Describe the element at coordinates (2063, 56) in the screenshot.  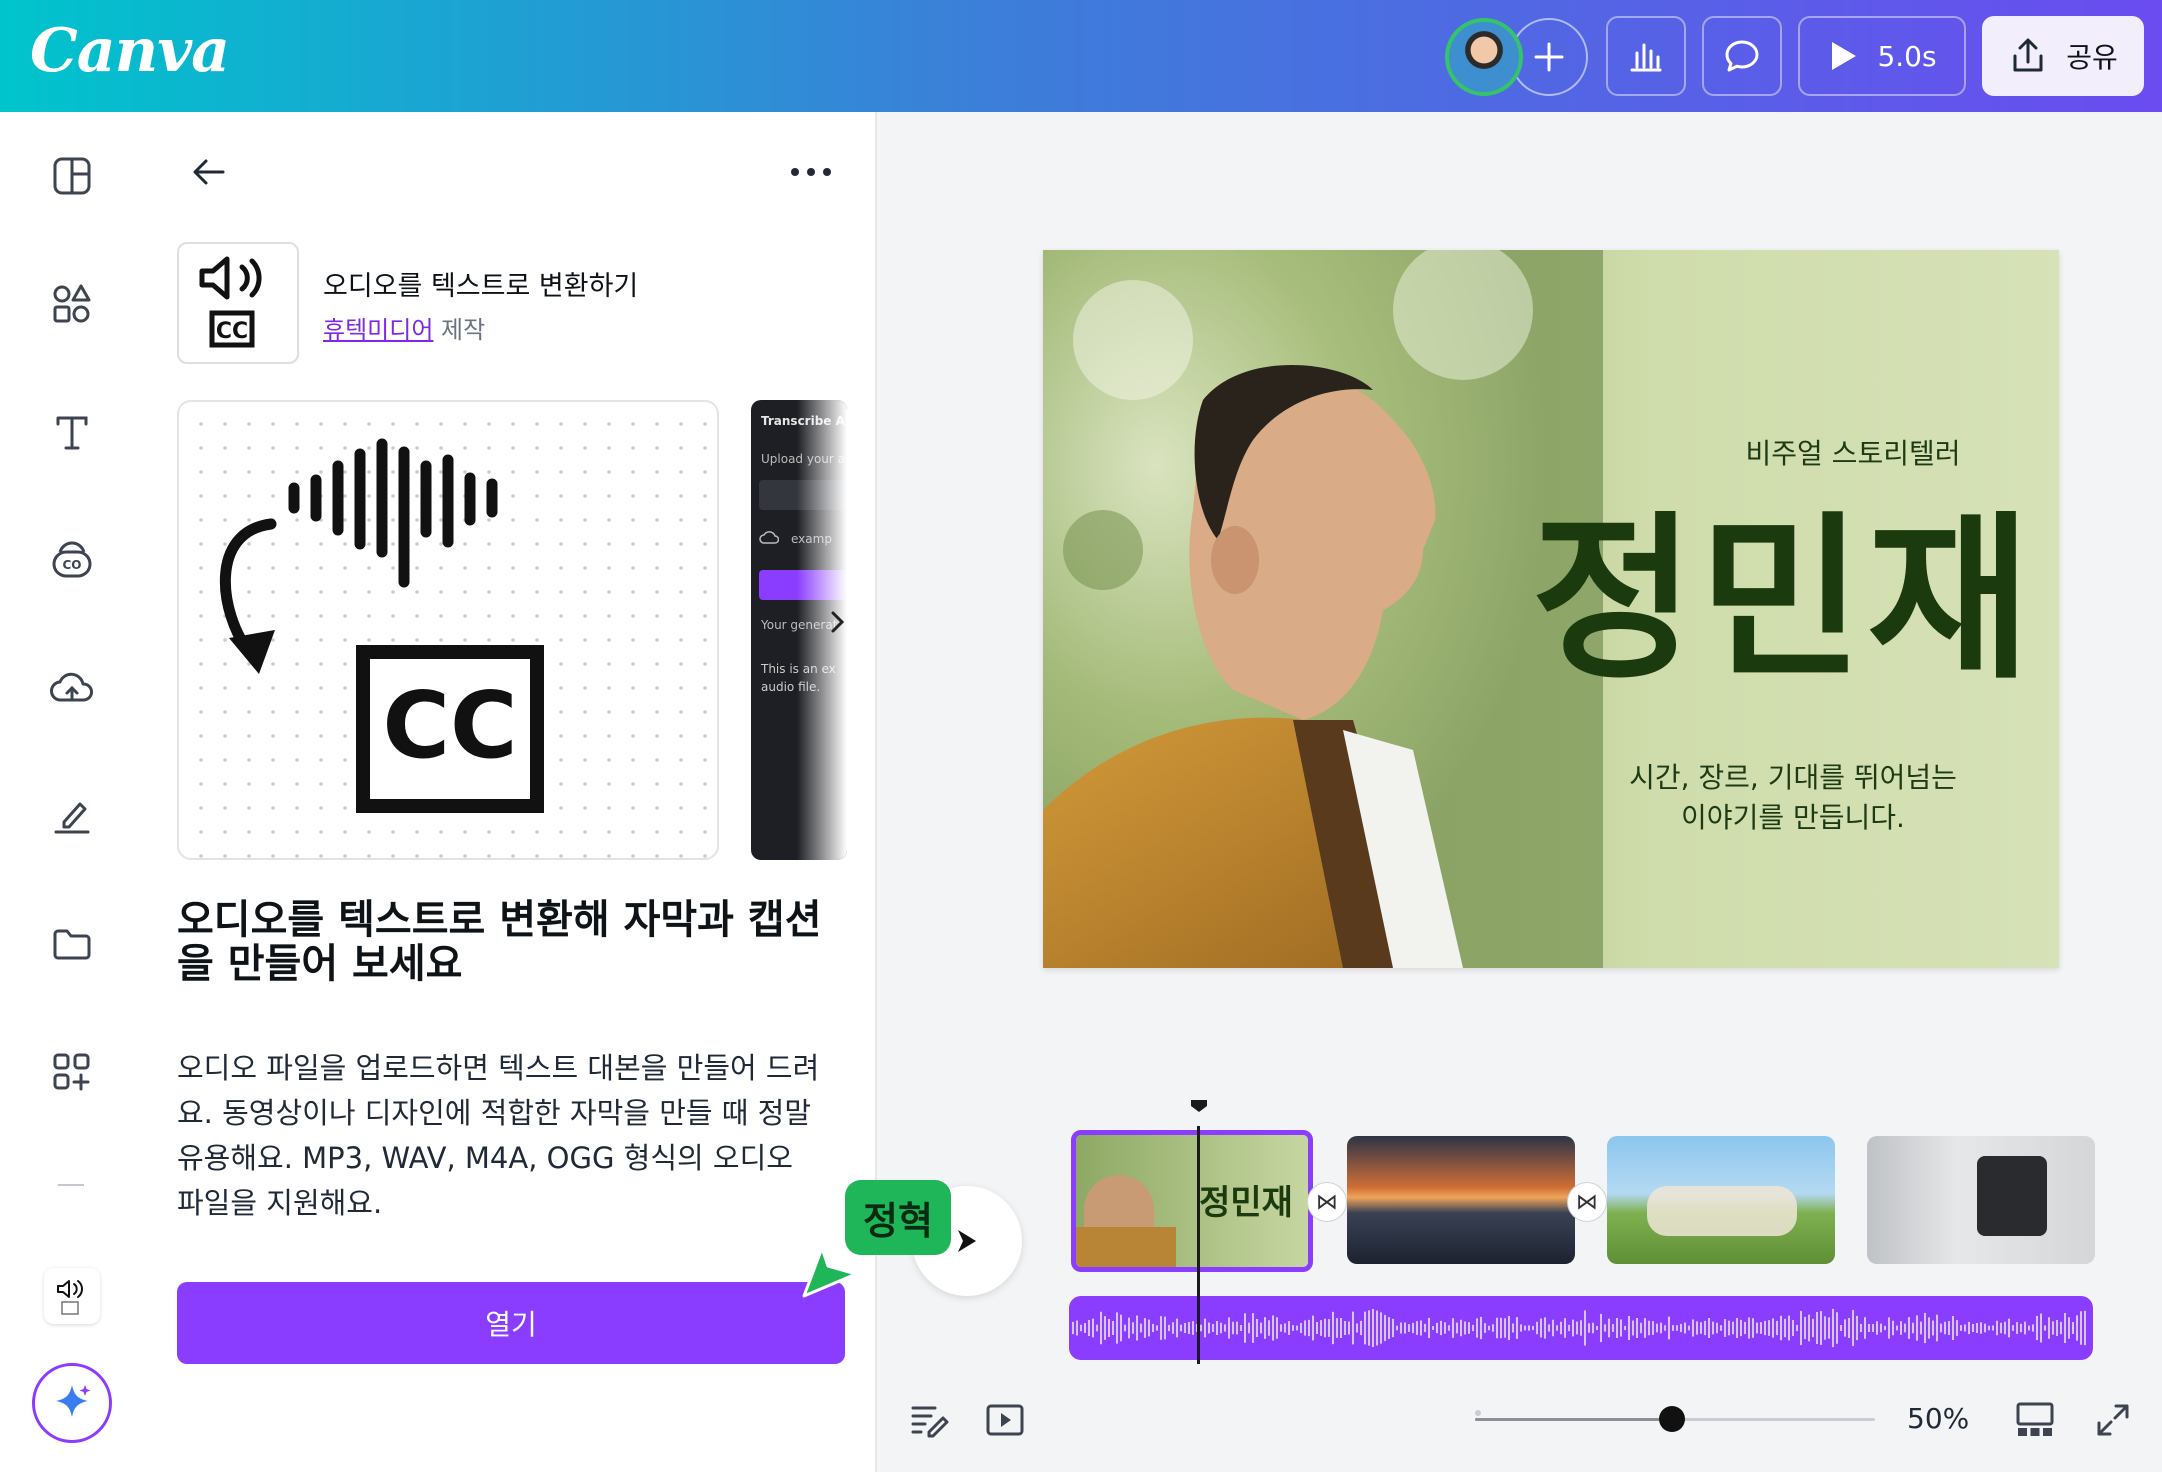
I see `share-button: 공유` at that location.